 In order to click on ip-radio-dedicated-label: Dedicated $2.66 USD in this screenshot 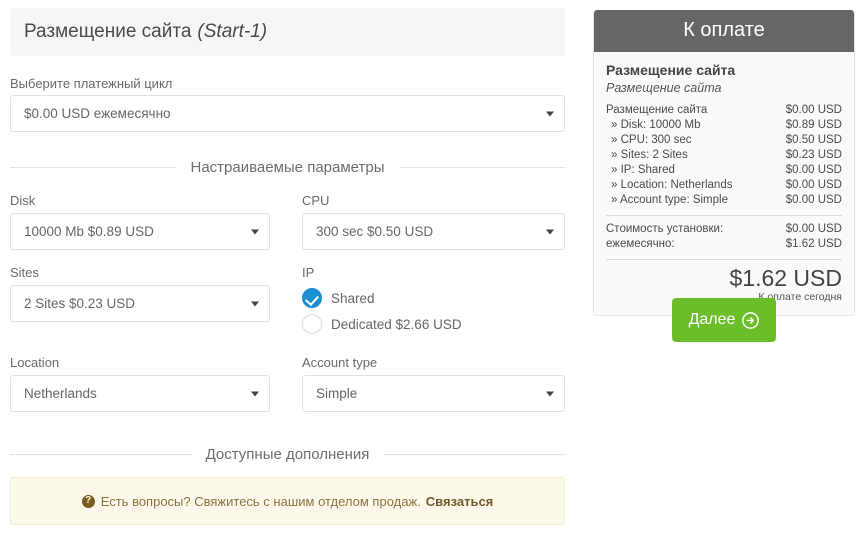, I will do `click(396, 324)`.